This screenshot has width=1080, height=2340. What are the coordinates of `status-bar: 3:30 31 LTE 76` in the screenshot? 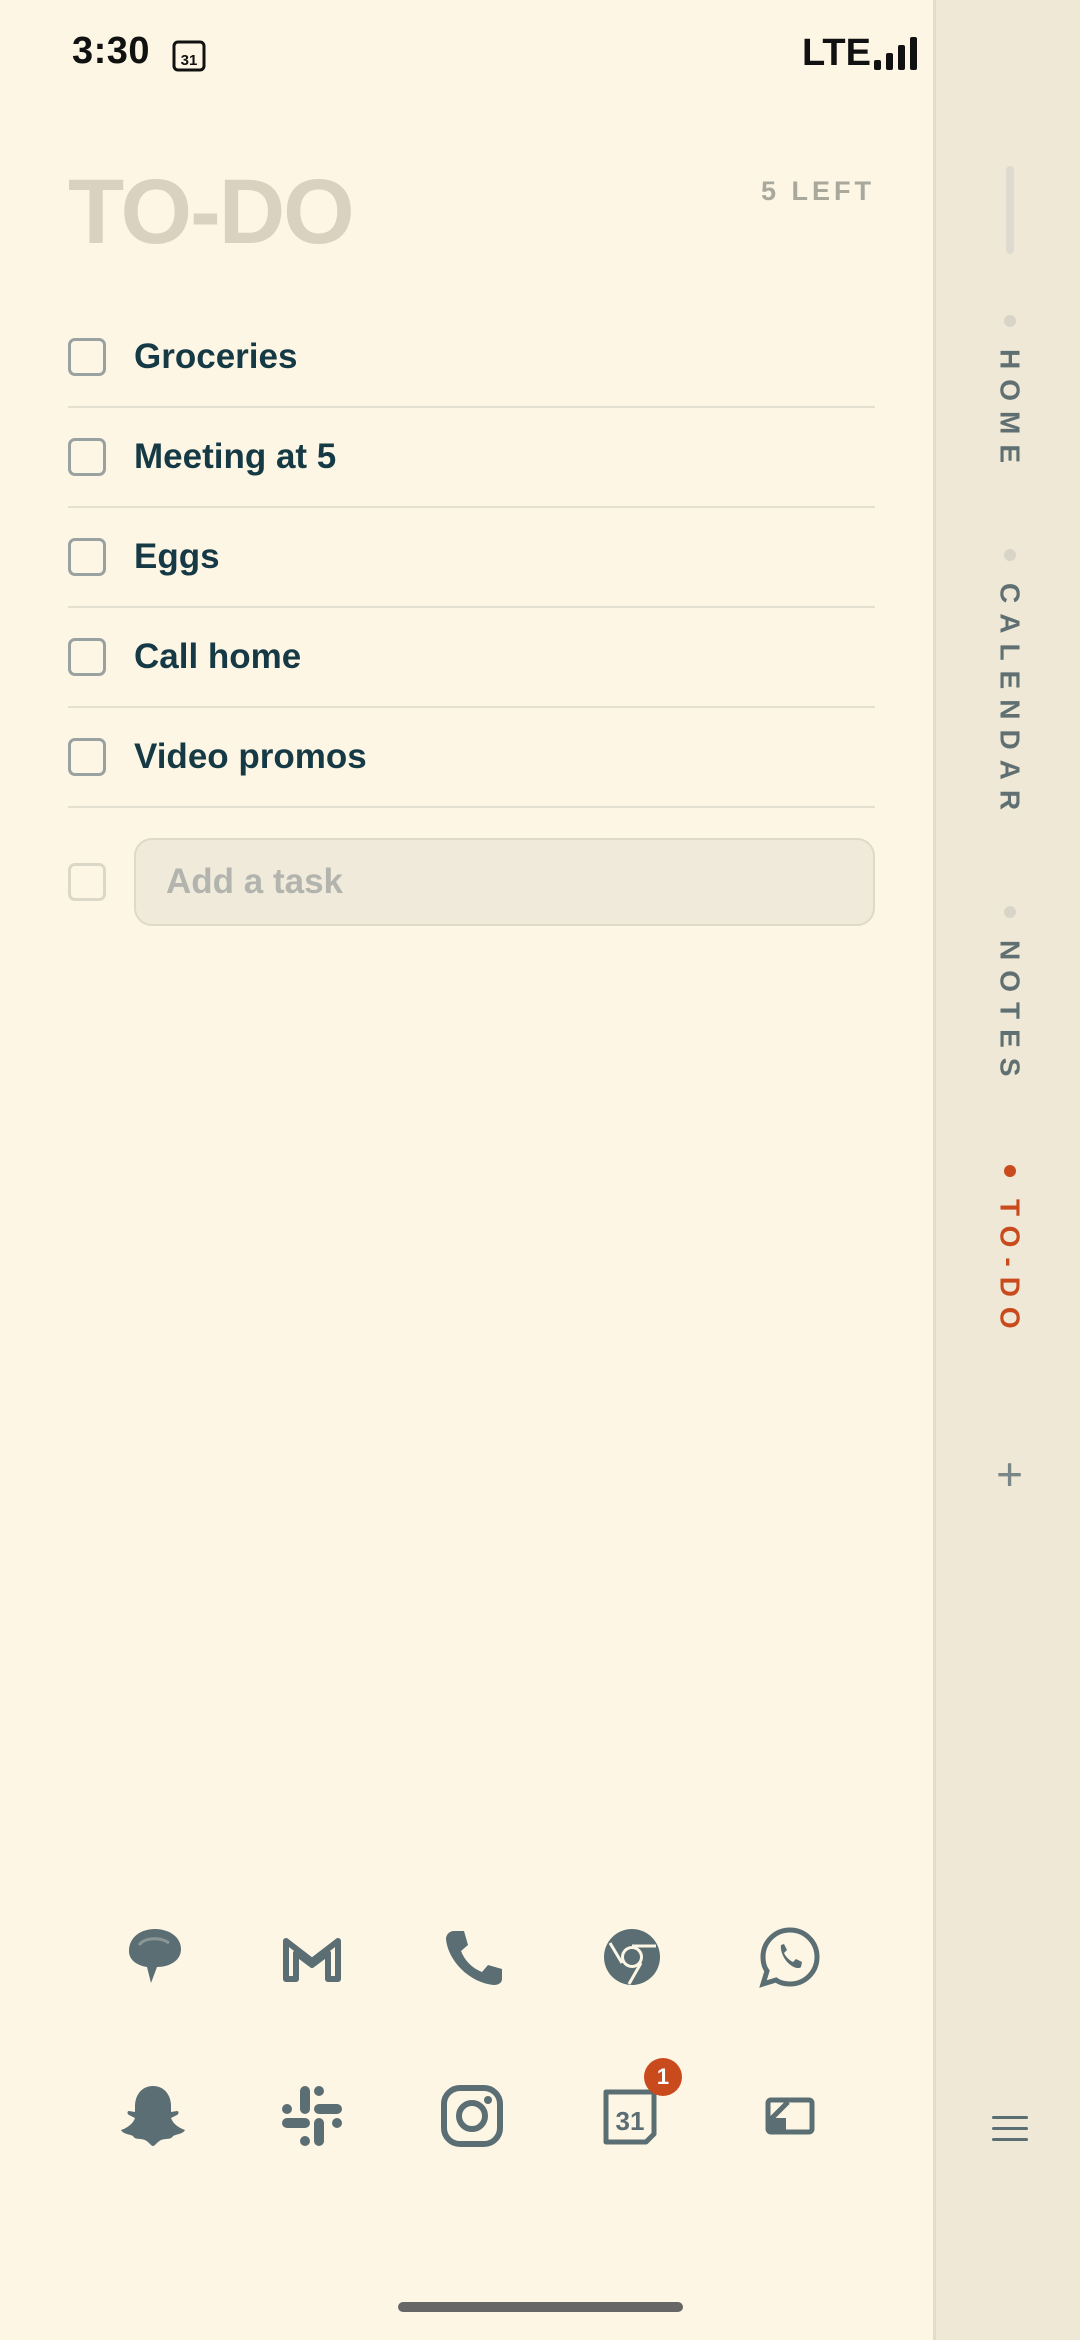 It's located at (540, 55).